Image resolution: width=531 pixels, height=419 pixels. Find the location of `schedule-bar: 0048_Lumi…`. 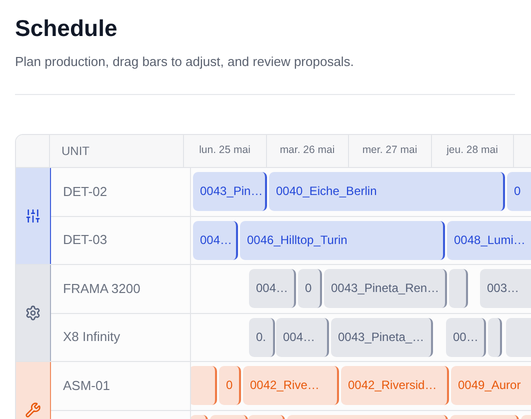

schedule-bar: 0048_Lumi… is located at coordinates (489, 240).